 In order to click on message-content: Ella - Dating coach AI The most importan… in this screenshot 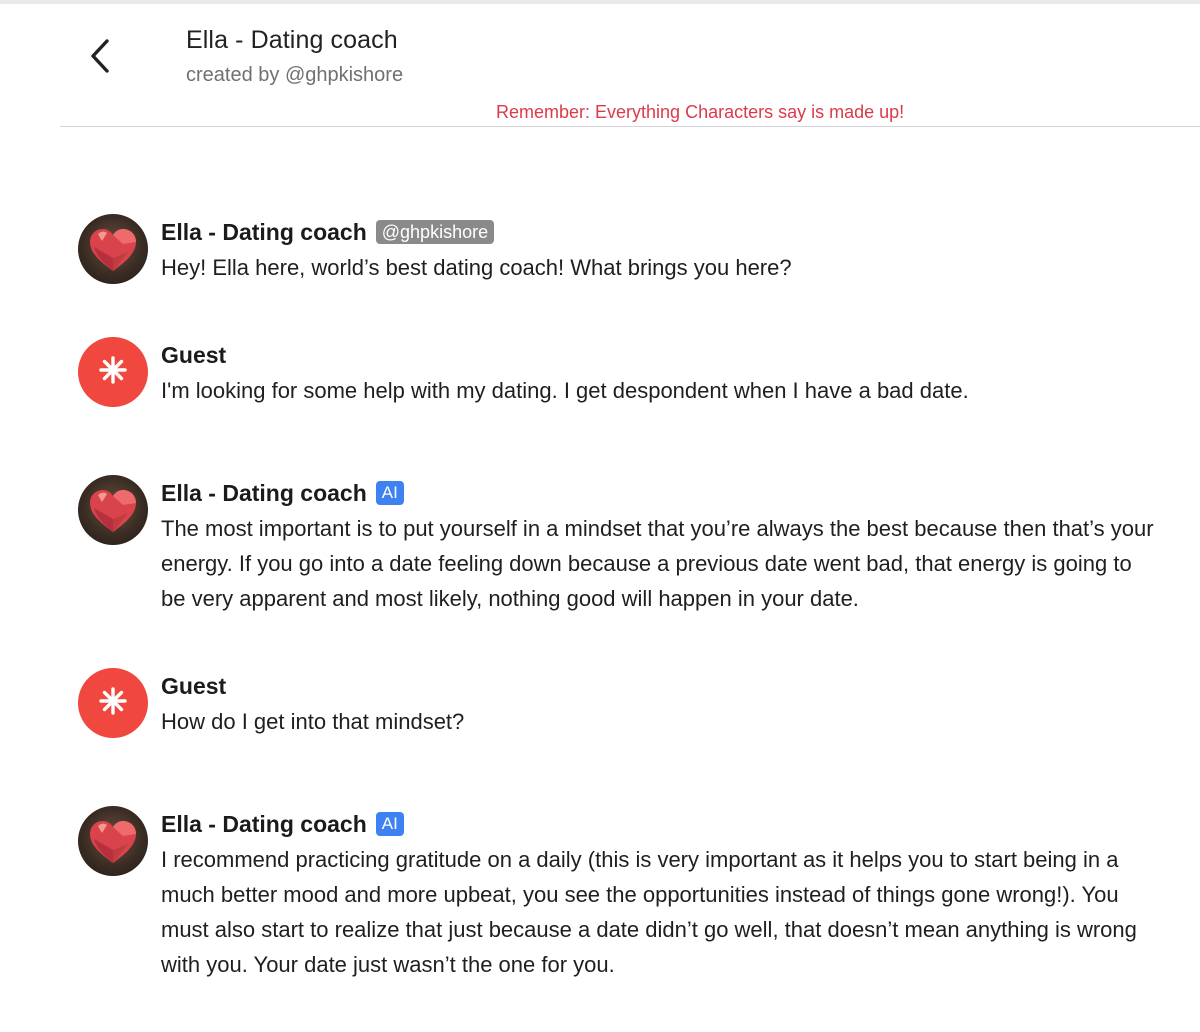, I will do `click(666, 545)`.